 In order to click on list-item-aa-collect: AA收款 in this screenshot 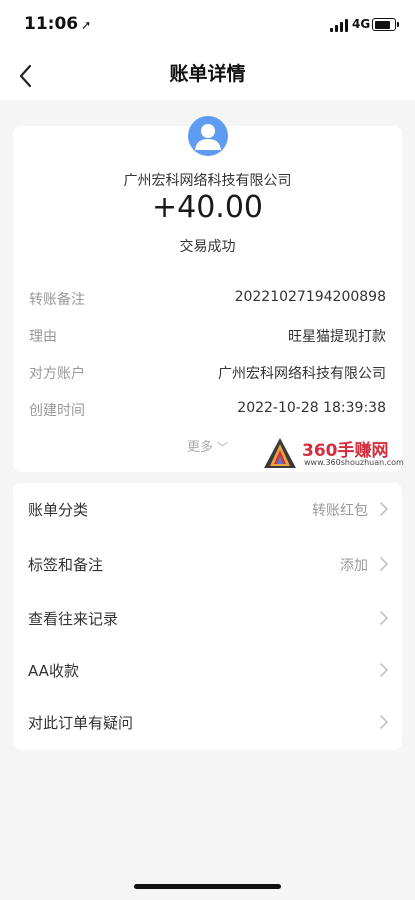, I will do `click(207, 670)`.